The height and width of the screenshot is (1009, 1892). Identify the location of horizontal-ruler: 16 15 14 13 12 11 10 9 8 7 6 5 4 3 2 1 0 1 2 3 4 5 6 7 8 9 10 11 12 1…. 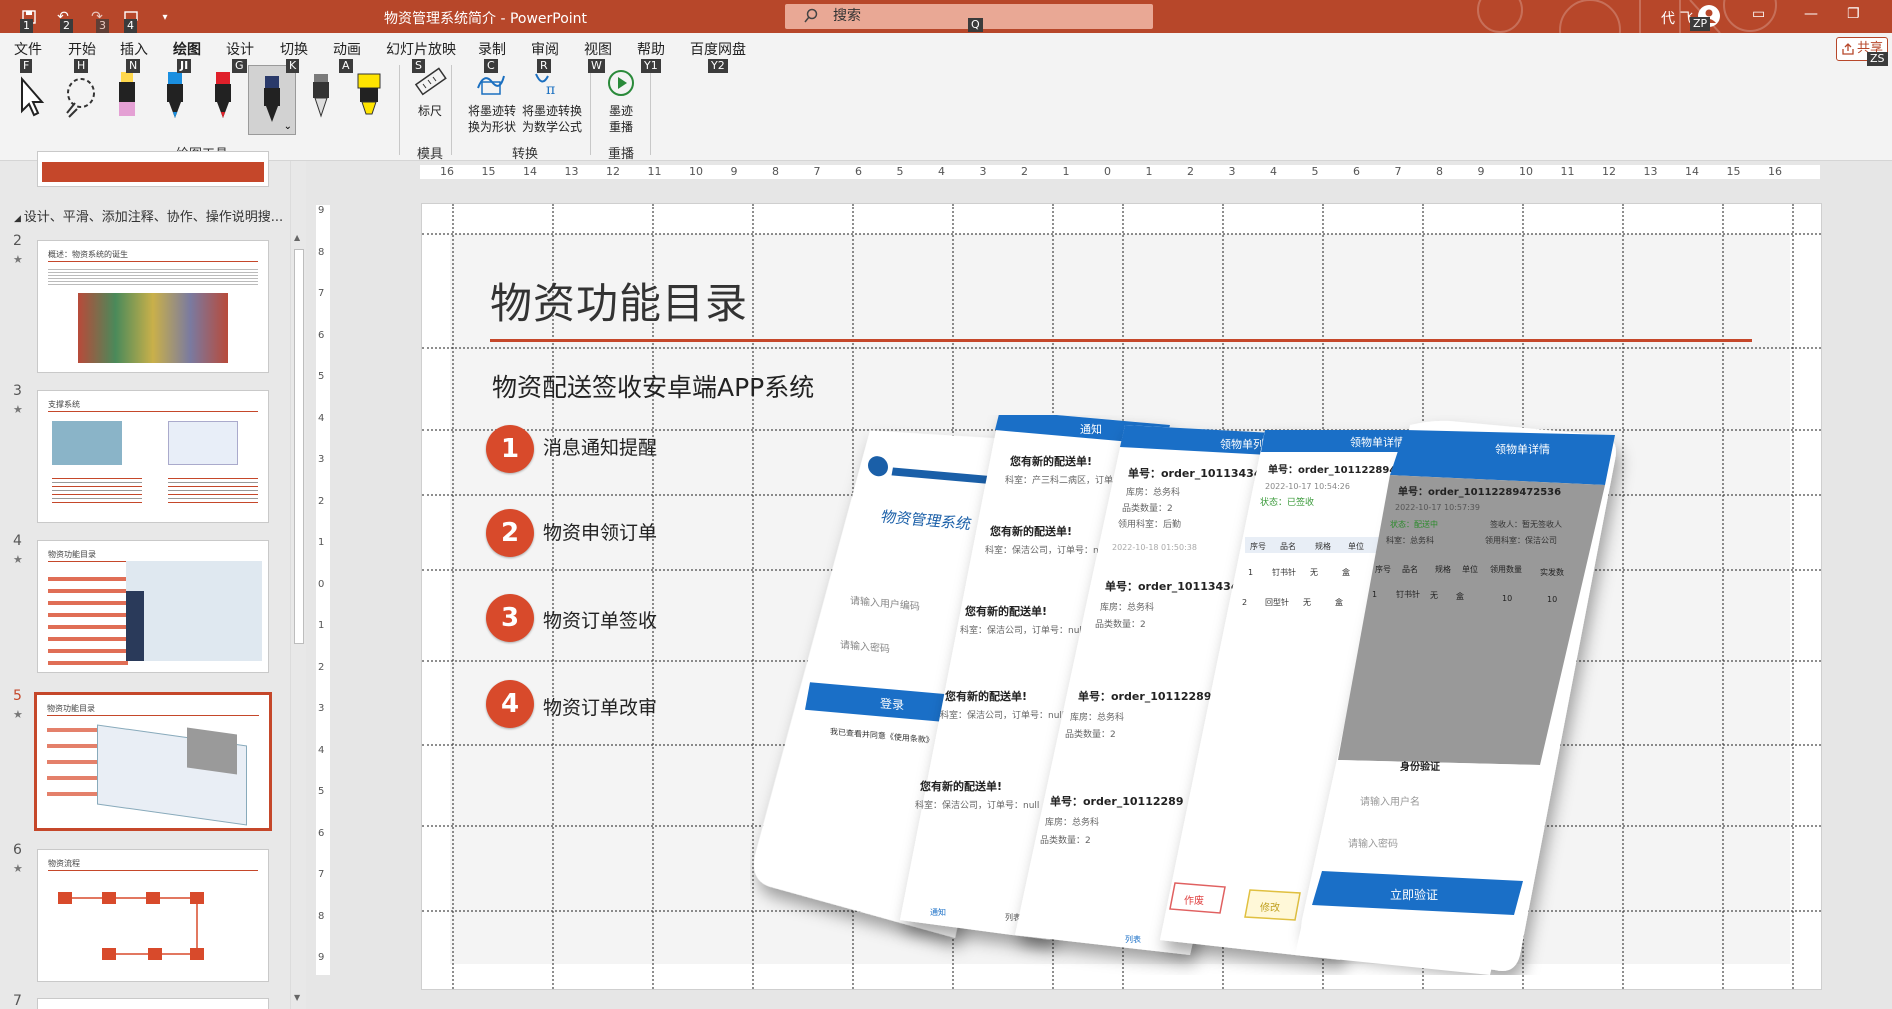
(1120, 172).